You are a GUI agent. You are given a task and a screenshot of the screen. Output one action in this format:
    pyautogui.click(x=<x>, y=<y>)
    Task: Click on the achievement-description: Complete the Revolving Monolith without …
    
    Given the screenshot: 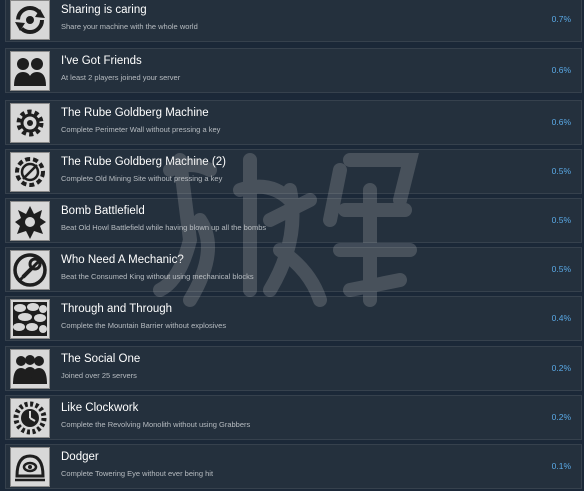 What is the action you would take?
    pyautogui.click(x=156, y=424)
    